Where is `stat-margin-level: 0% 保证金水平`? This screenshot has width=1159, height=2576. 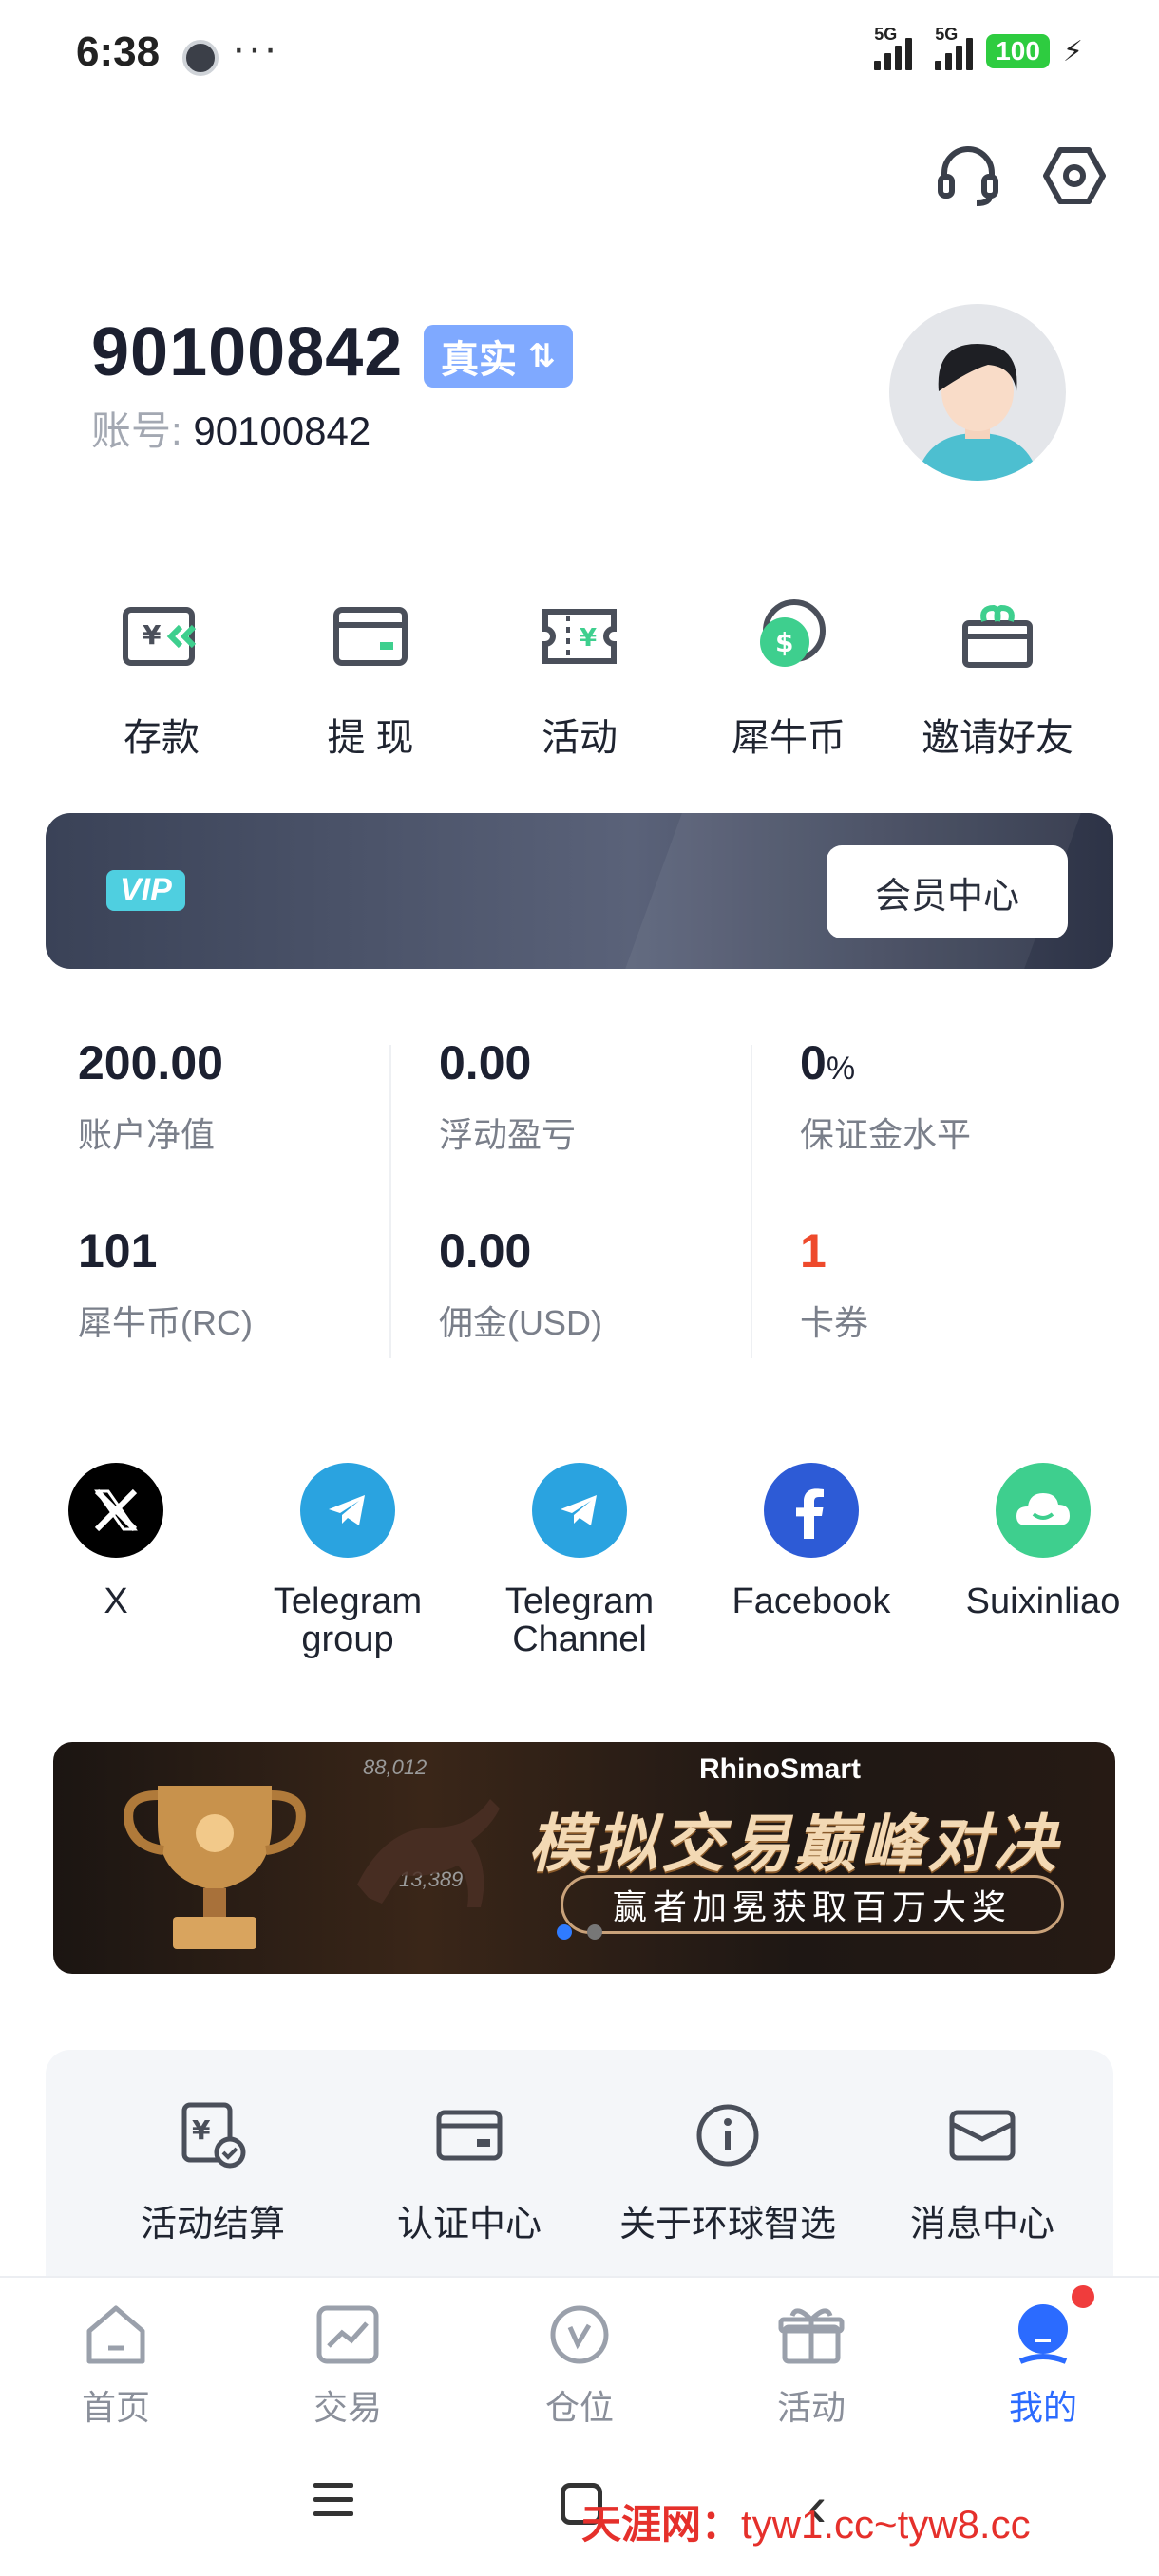
stat-margin-level: 0% 保证金水平 is located at coordinates (961, 1096).